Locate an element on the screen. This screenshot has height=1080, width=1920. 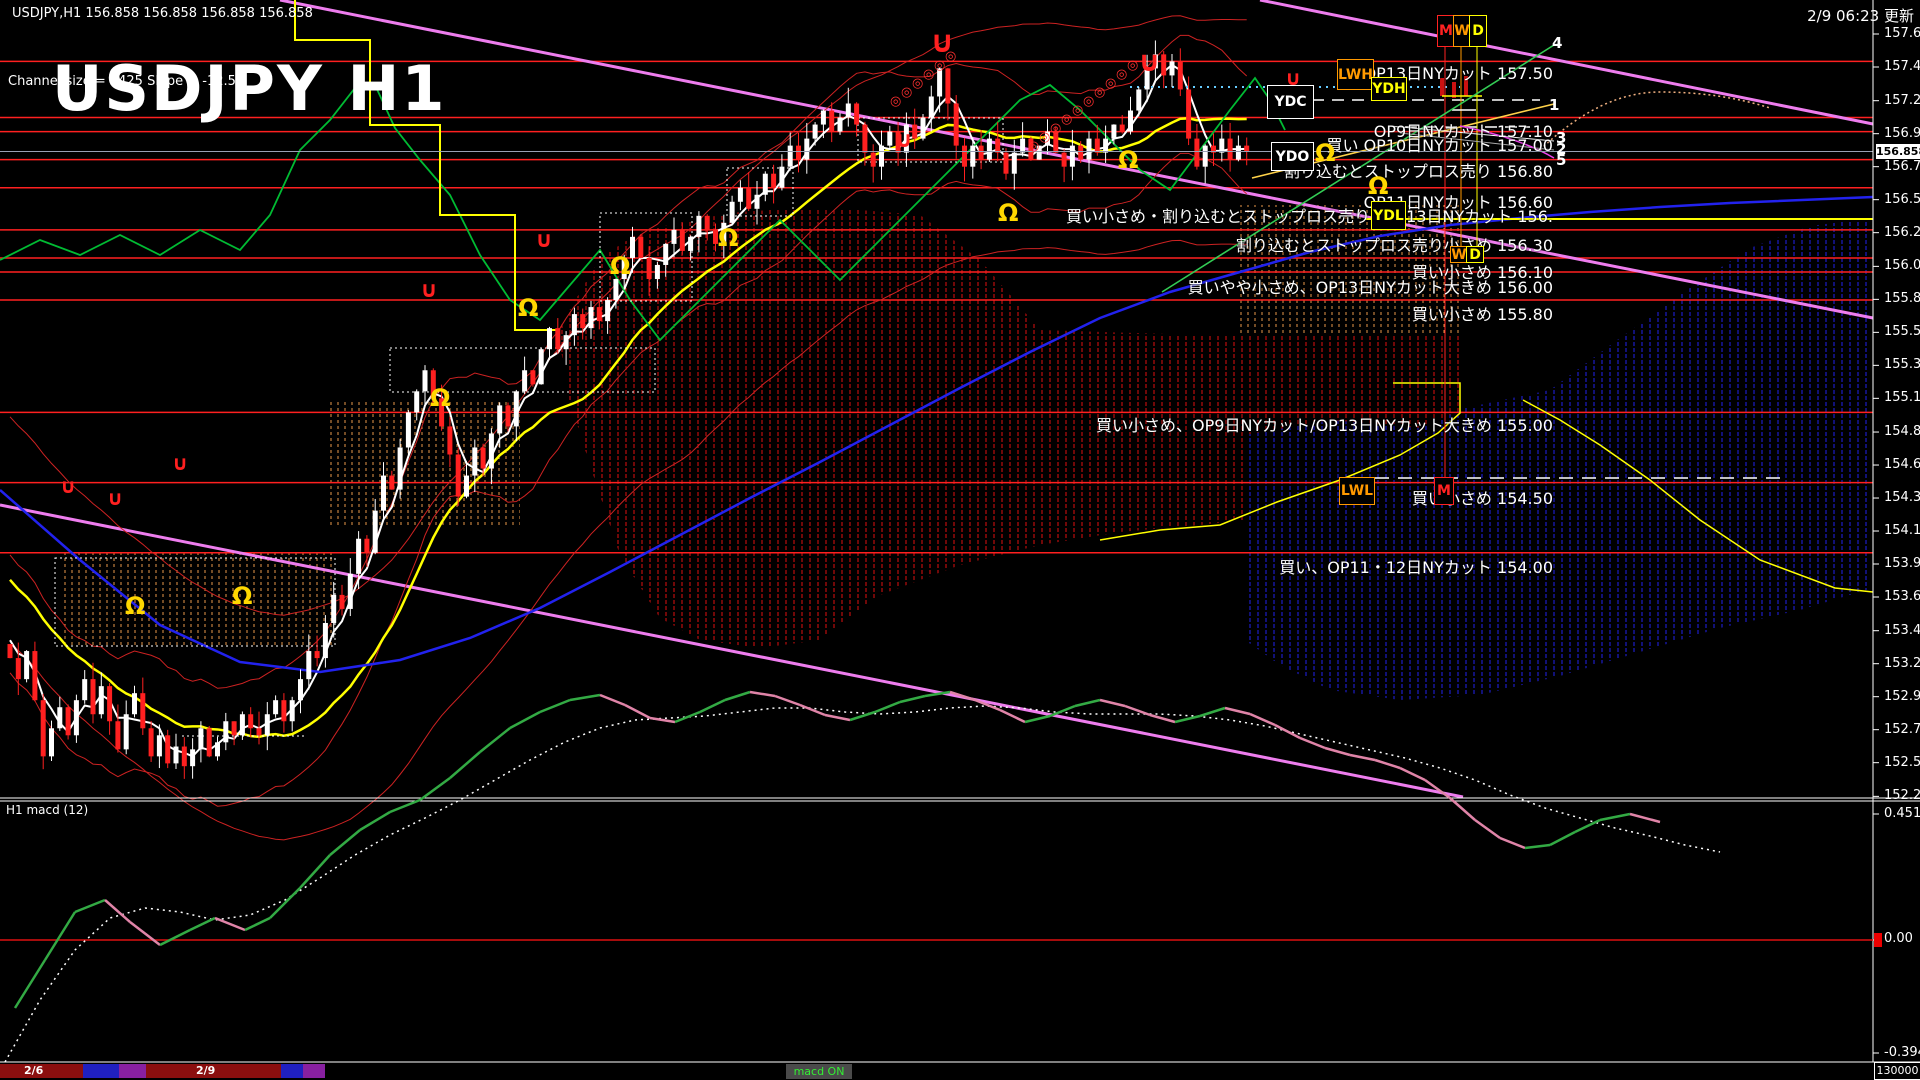
order-annotation: 買いやや小さめ、OP13日NYカット大きめ 156.00 is located at coordinates (1370, 287).